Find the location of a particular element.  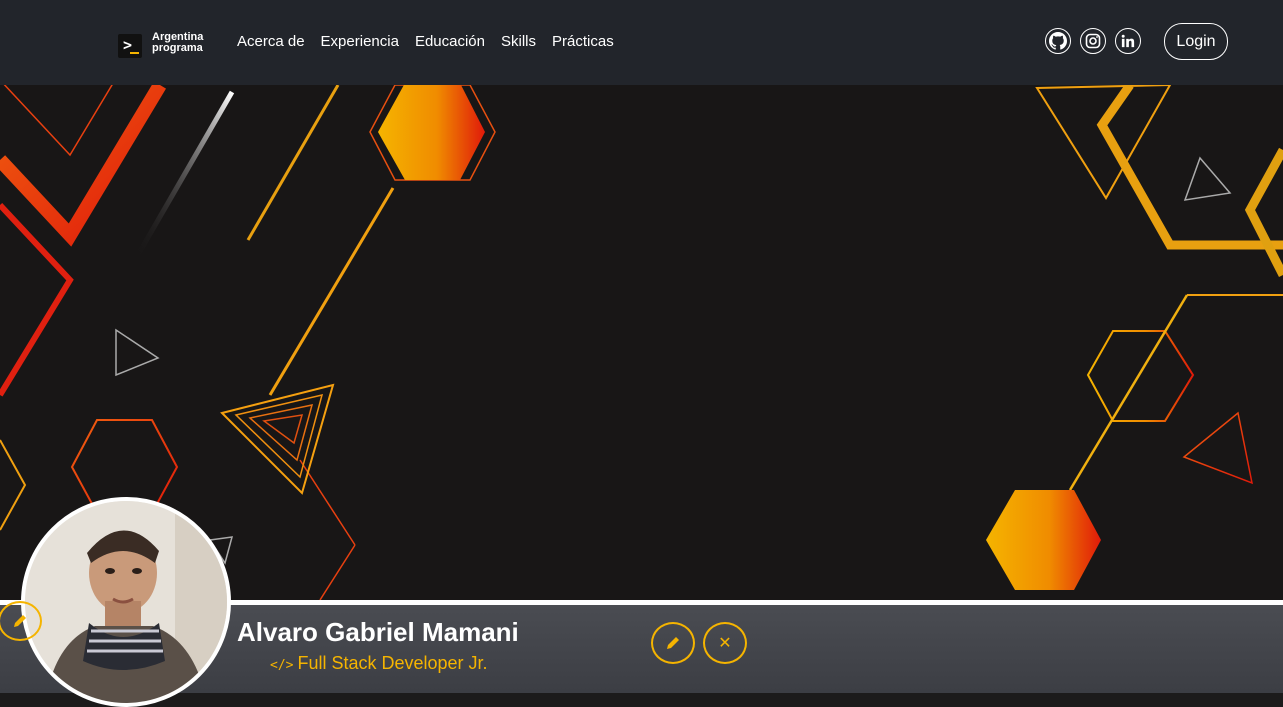

nav-item-practicas: Prácticas is located at coordinates (583, 41).